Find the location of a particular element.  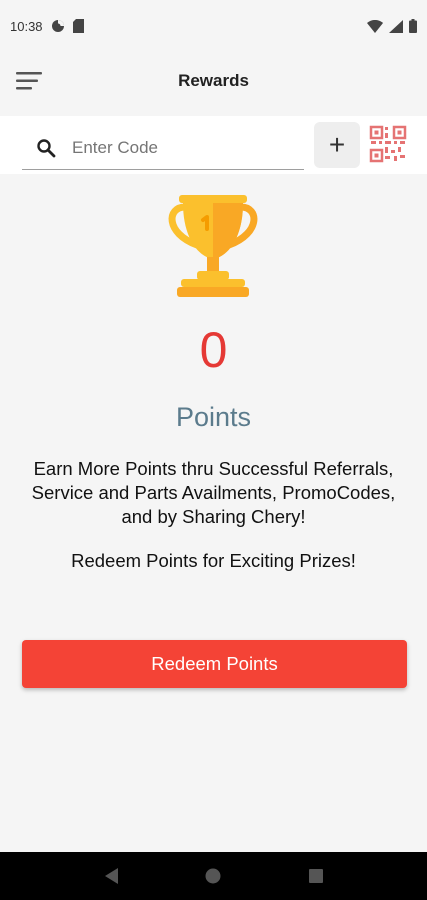

wifi-icon is located at coordinates (375, 26).